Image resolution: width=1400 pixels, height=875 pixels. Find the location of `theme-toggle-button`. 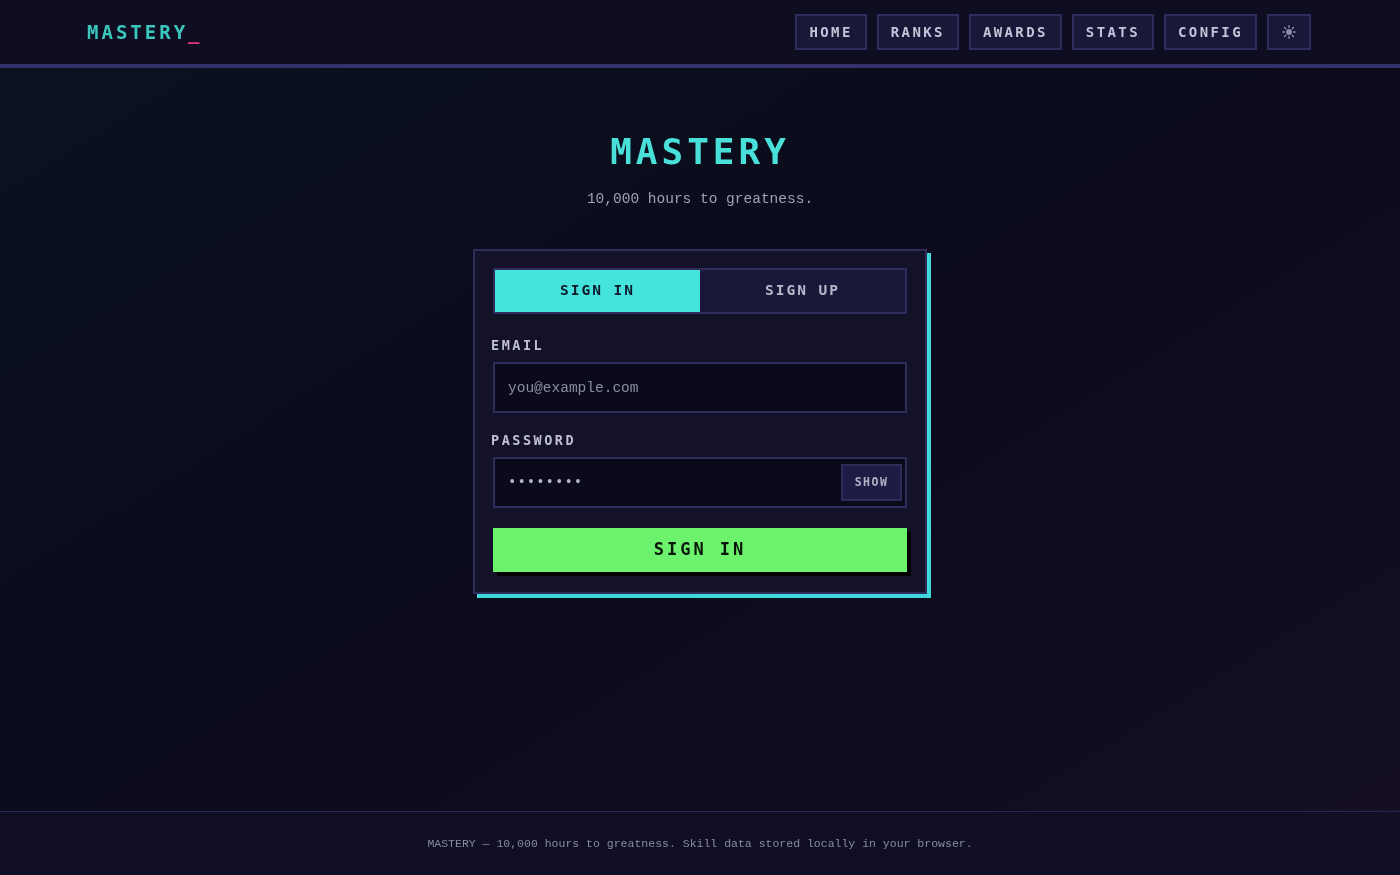

theme-toggle-button is located at coordinates (1289, 32).